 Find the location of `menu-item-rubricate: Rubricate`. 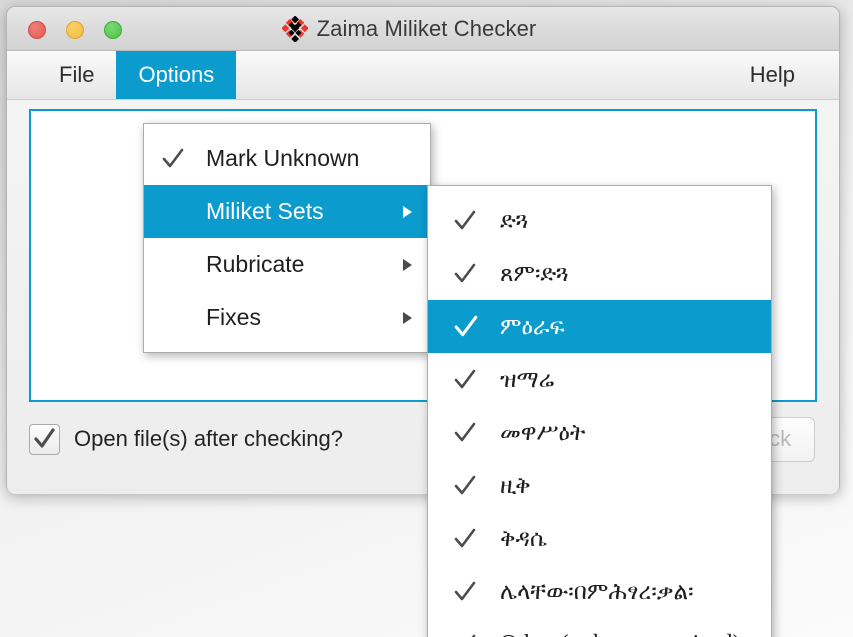

menu-item-rubricate: Rubricate is located at coordinates (287, 264).